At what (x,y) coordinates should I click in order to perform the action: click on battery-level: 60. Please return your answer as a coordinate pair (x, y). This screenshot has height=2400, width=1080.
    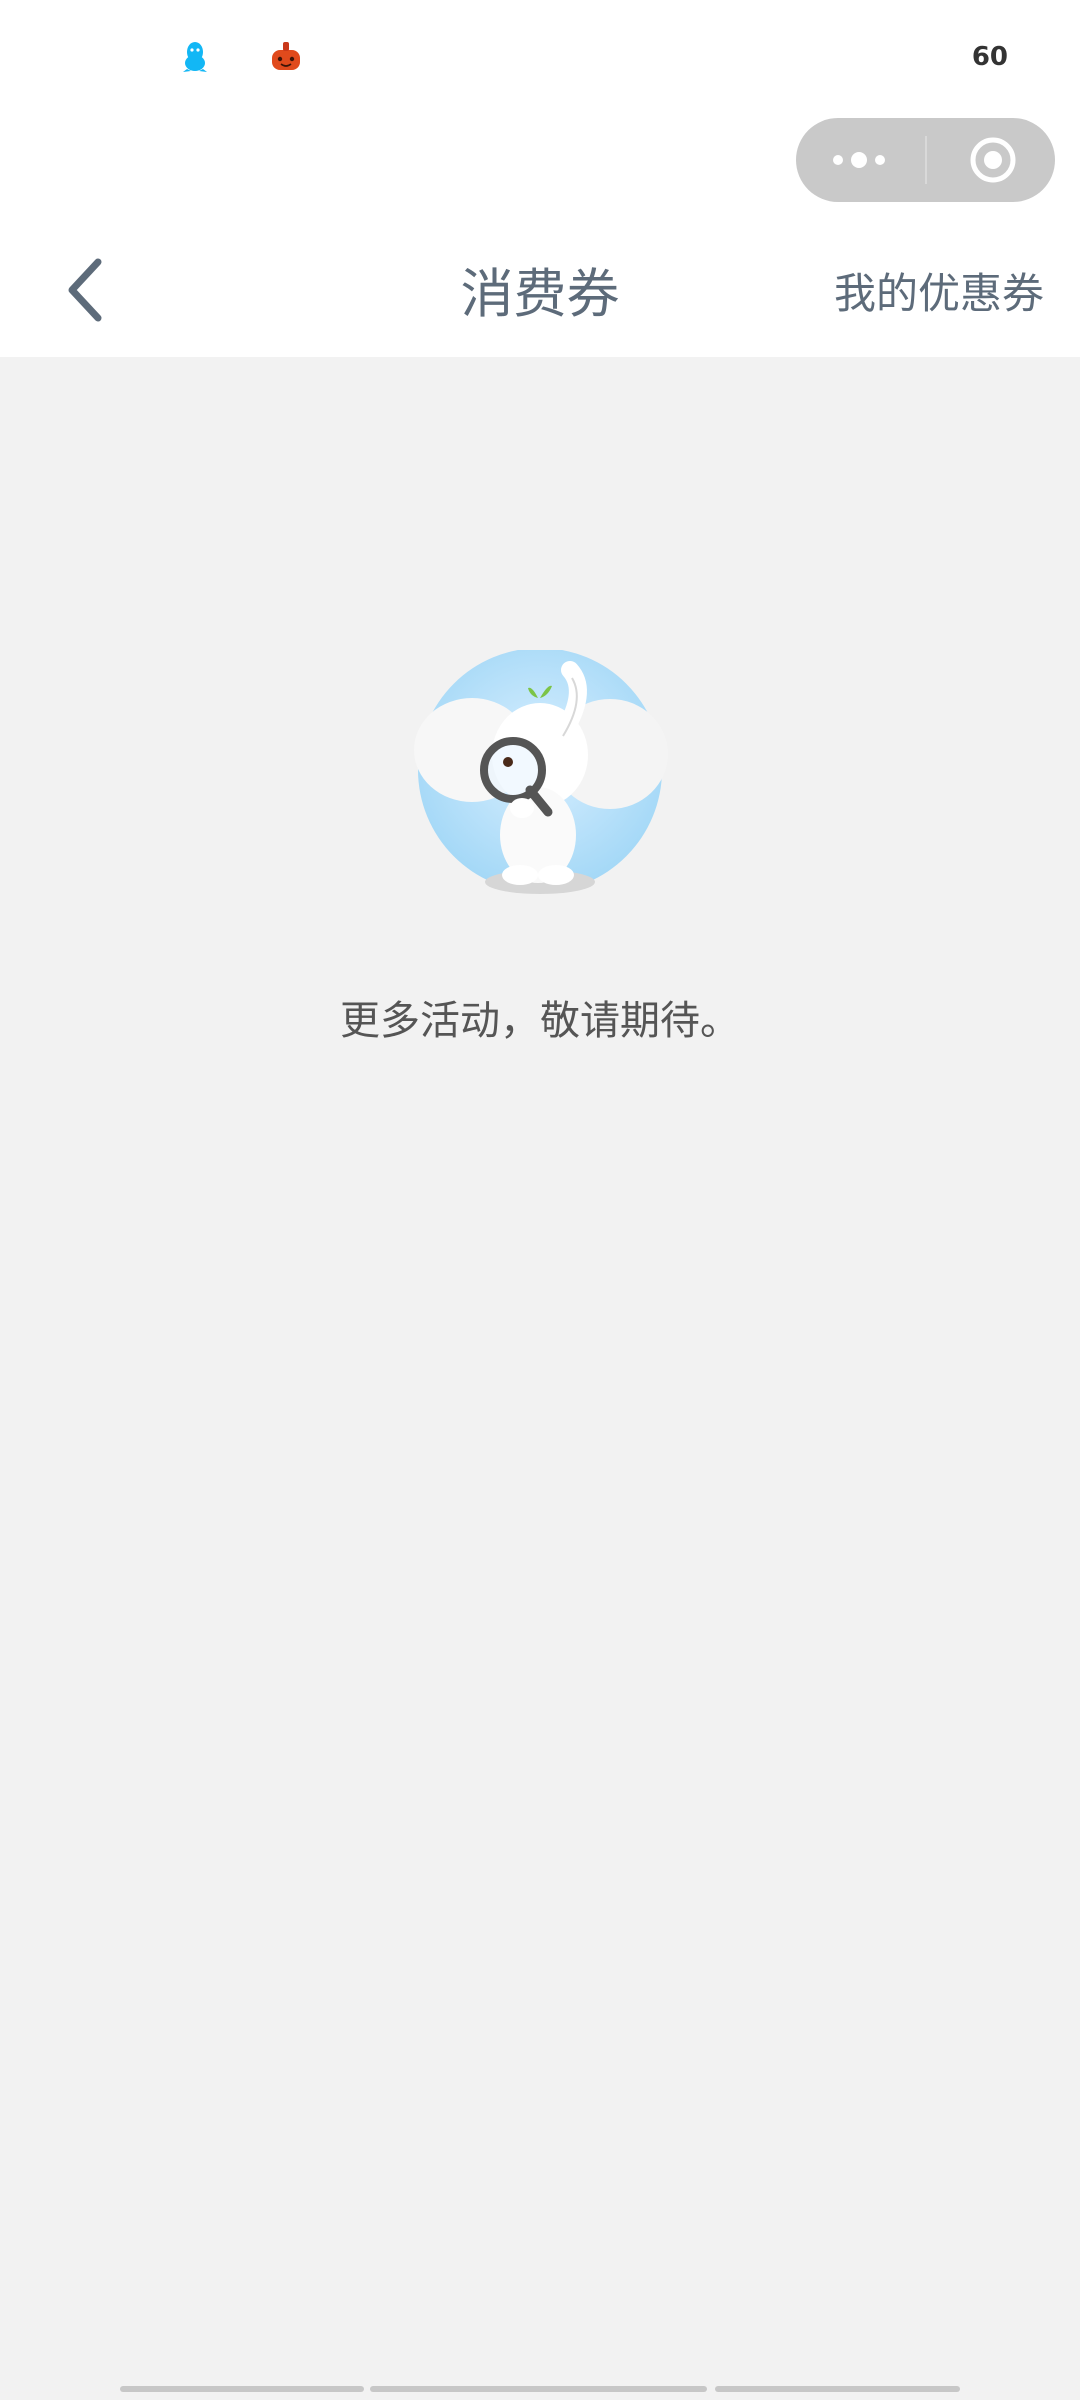
    Looking at the image, I should click on (989, 57).